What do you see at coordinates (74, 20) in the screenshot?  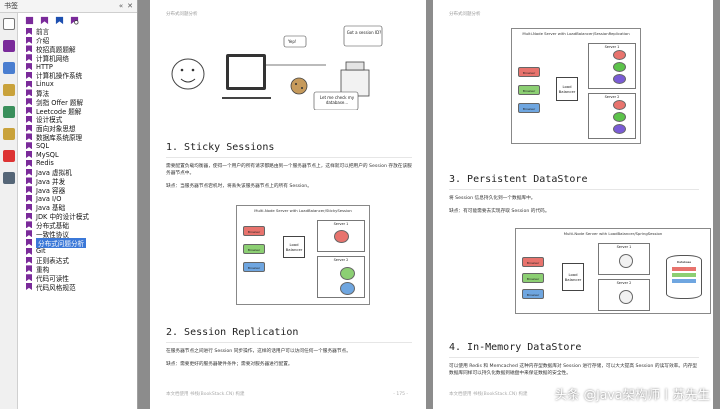 I see `bookmark-search-icon` at bounding box center [74, 20].